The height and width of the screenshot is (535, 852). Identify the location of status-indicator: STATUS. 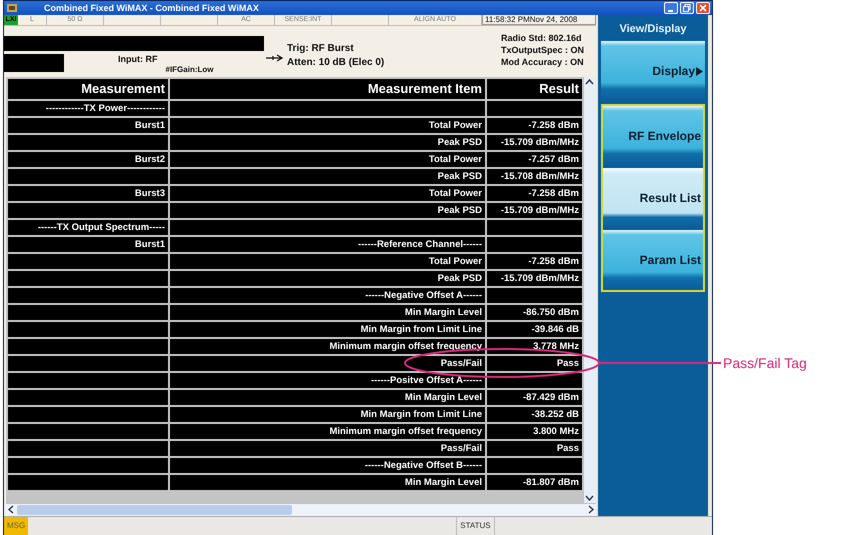
(475, 526).